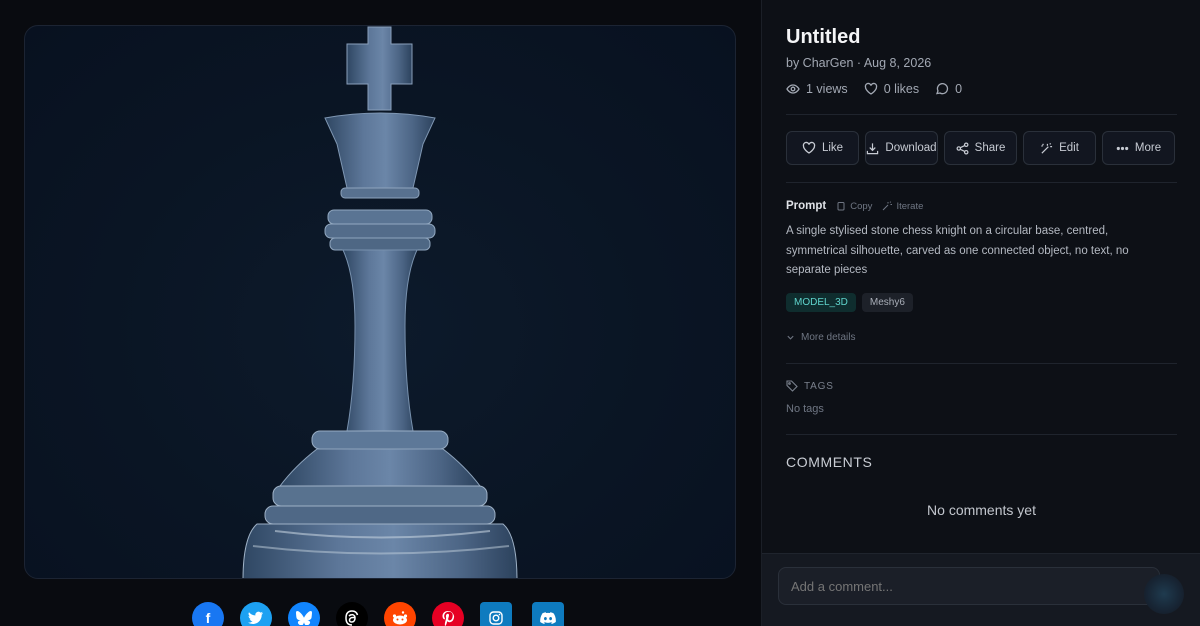 Image resolution: width=1200 pixels, height=626 pixels. I want to click on edit-button: Edit, so click(1059, 148).